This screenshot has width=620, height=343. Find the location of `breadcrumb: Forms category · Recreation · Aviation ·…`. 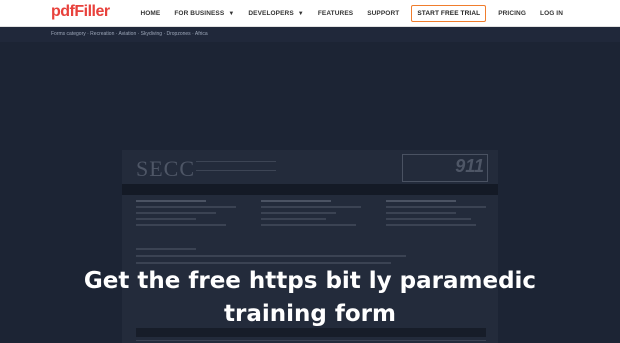

breadcrumb: Forms category · Recreation · Aviation ·… is located at coordinates (129, 34).